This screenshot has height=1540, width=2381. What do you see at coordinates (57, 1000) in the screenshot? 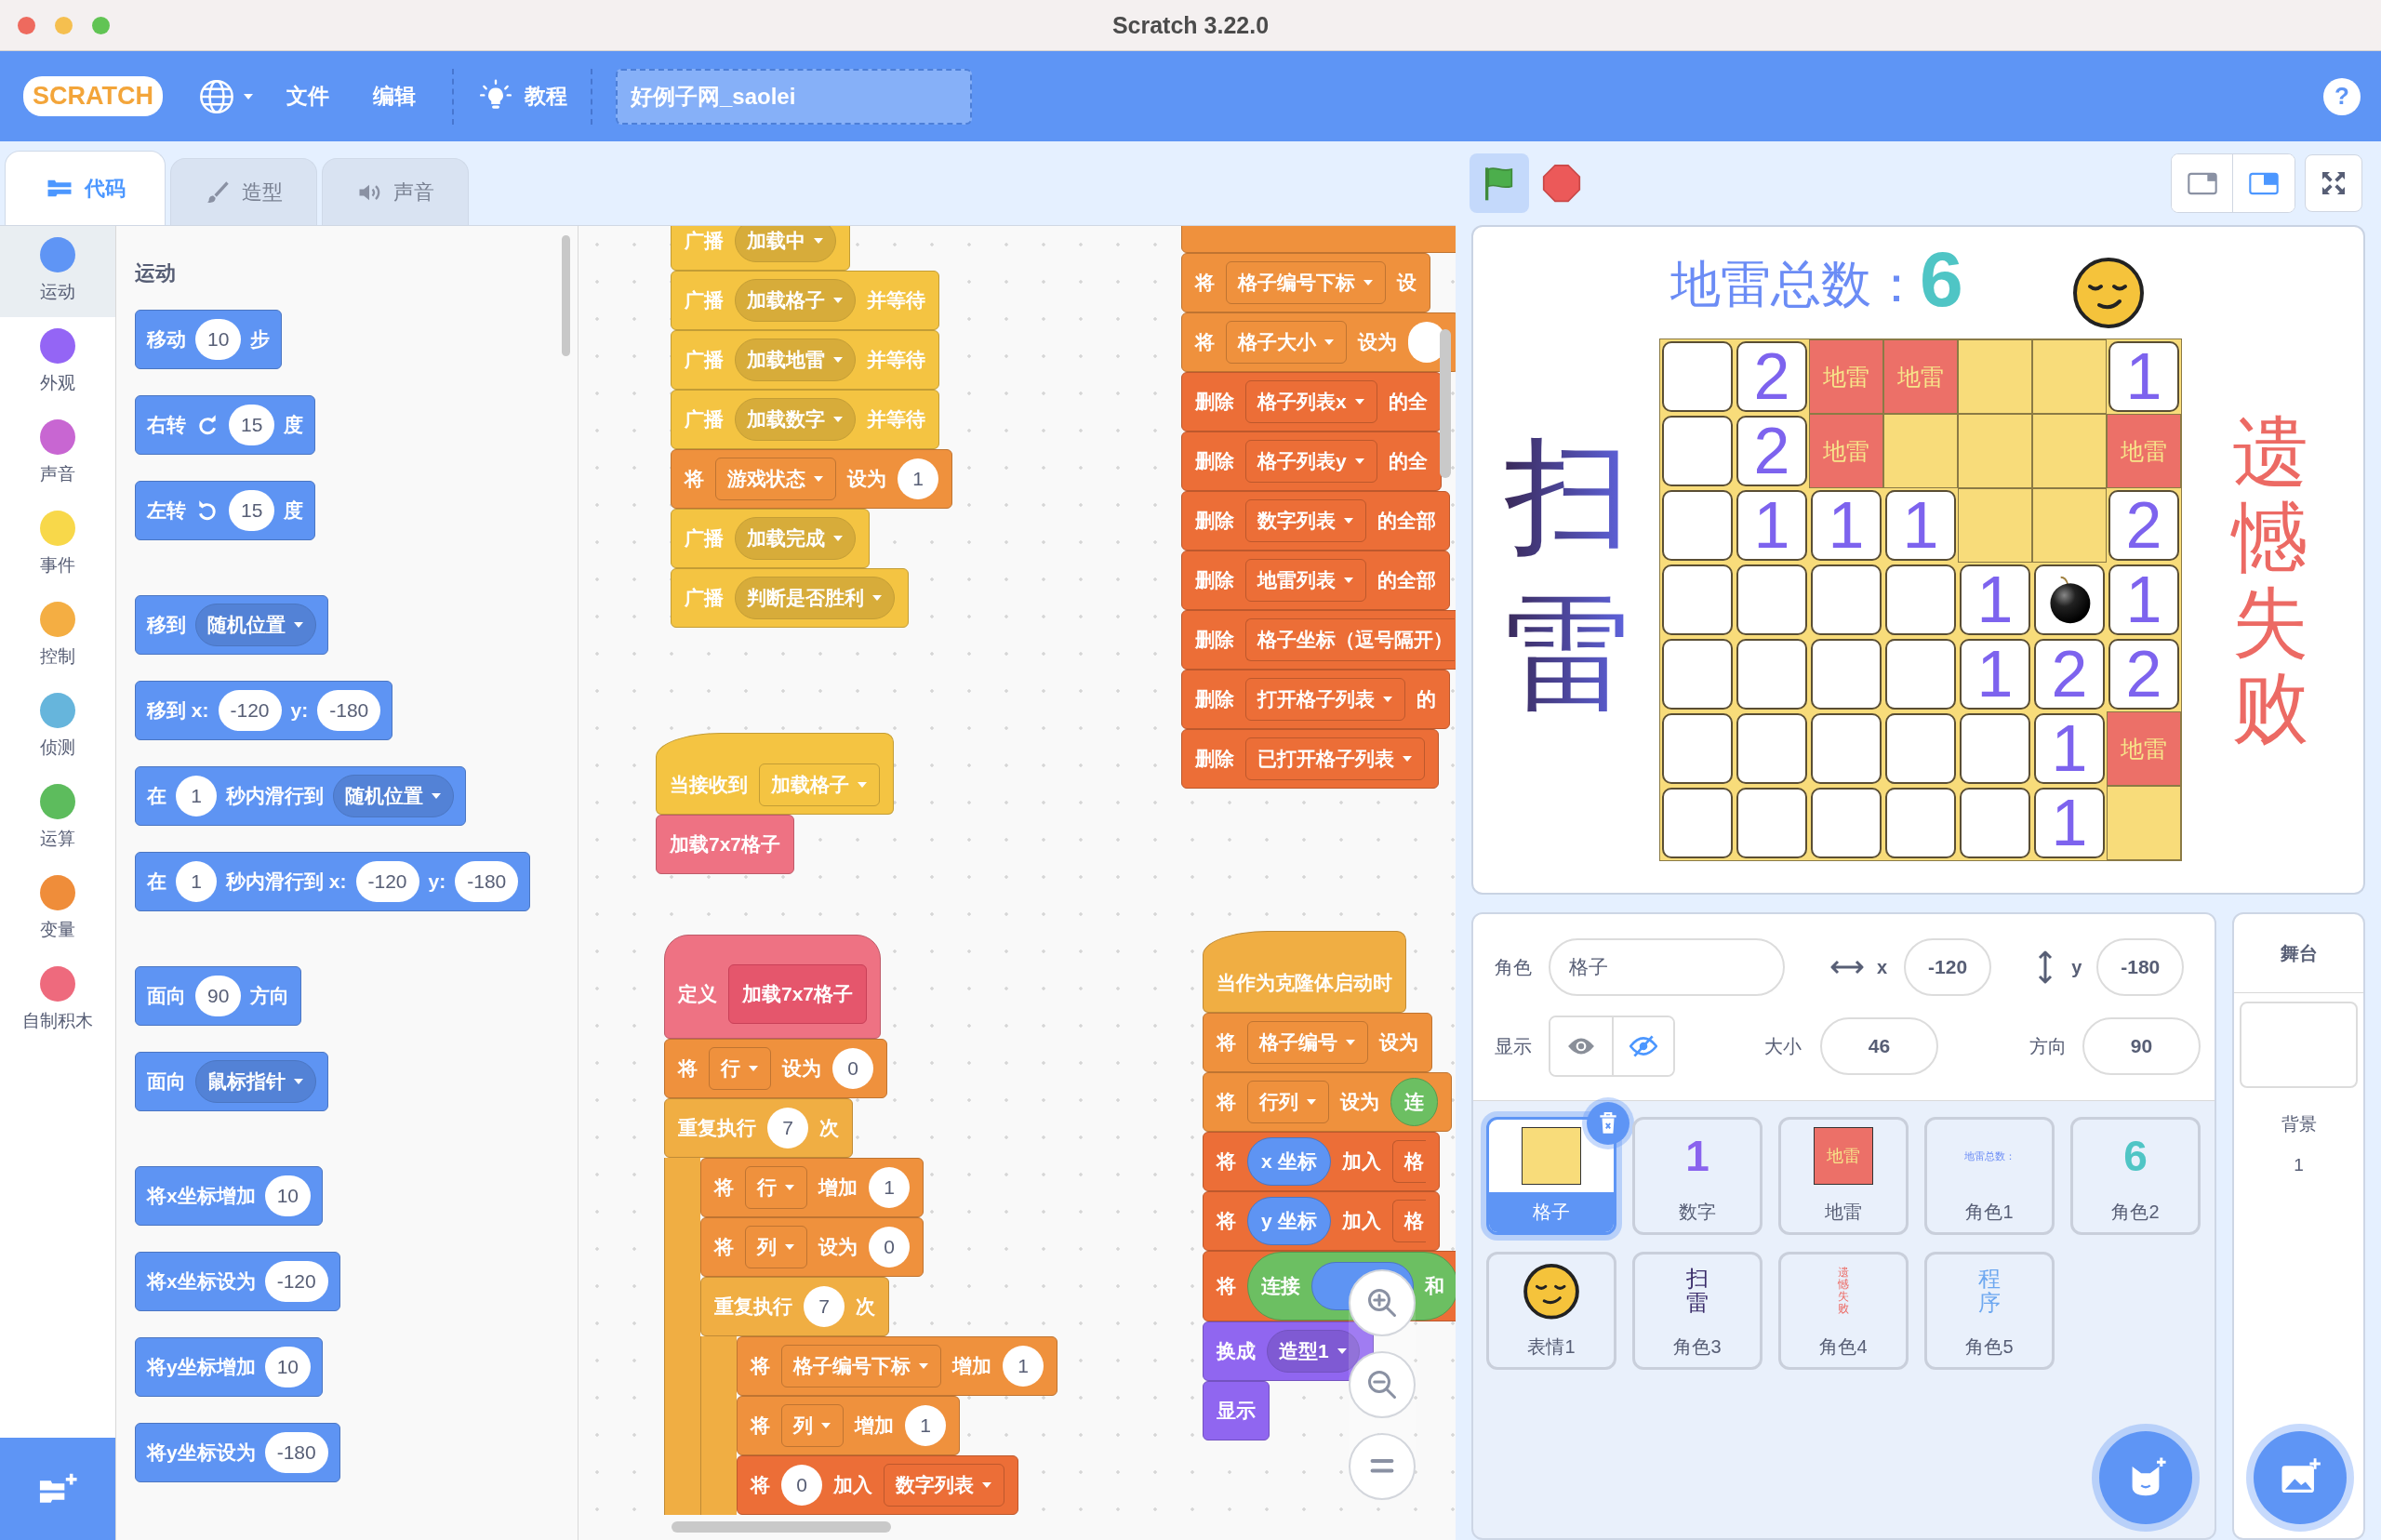
I see `category-item: 自制积木` at bounding box center [57, 1000].